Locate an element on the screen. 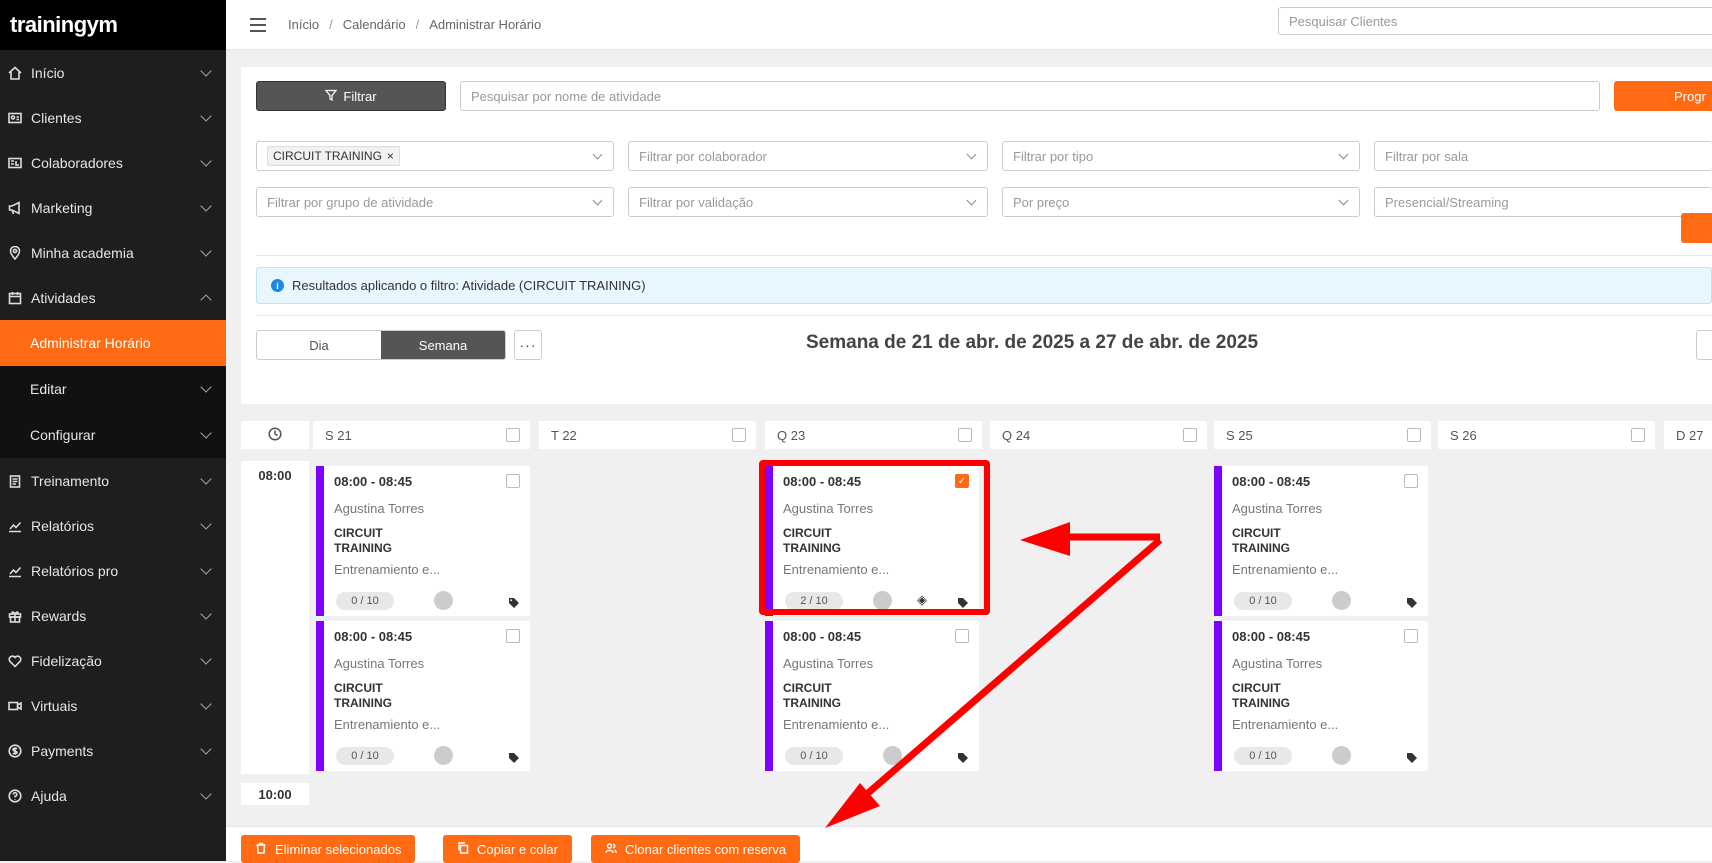 This screenshot has height=863, width=1712. sidebar-item-relatorios: Relatórios is located at coordinates (113, 525).